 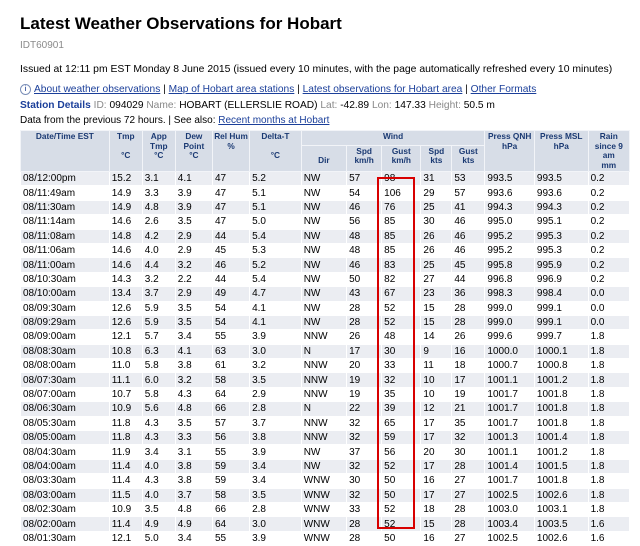 I want to click on table-cell: 11.9, so click(x=125, y=452).